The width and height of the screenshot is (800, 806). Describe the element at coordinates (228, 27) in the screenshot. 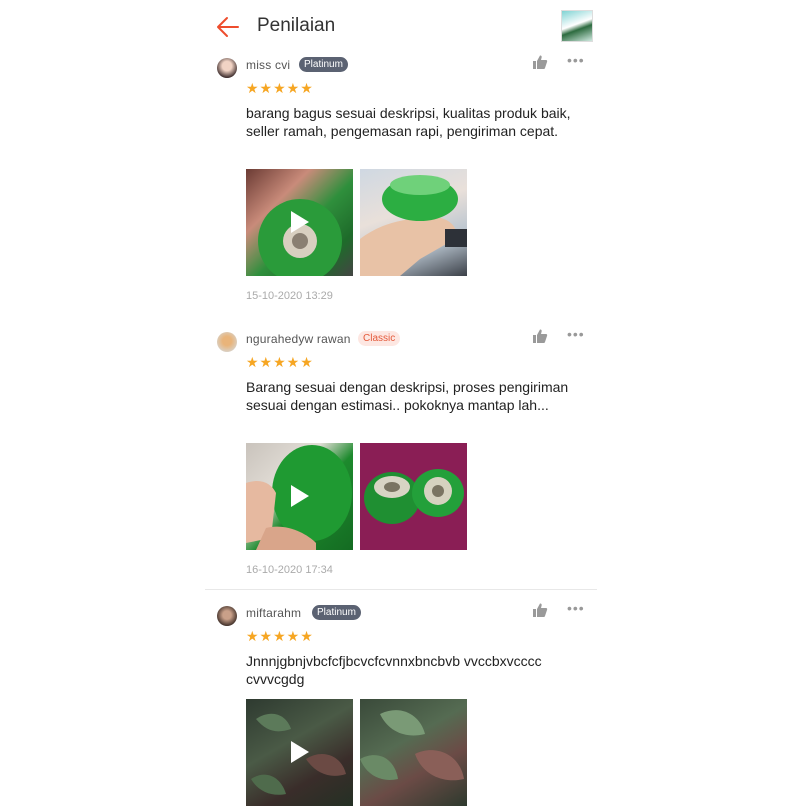

I see `arrow-left-icon` at that location.